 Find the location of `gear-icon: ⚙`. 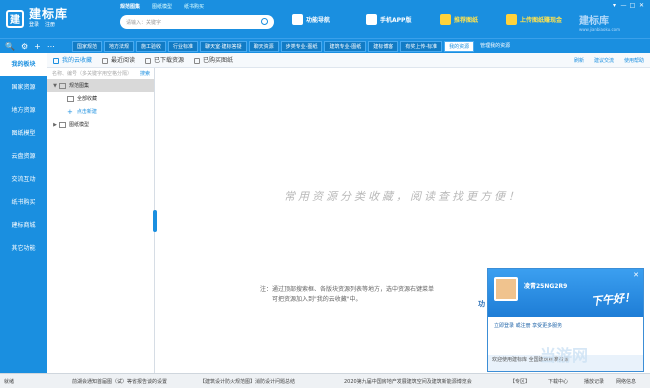

gear-icon: ⚙ is located at coordinates (24, 46).